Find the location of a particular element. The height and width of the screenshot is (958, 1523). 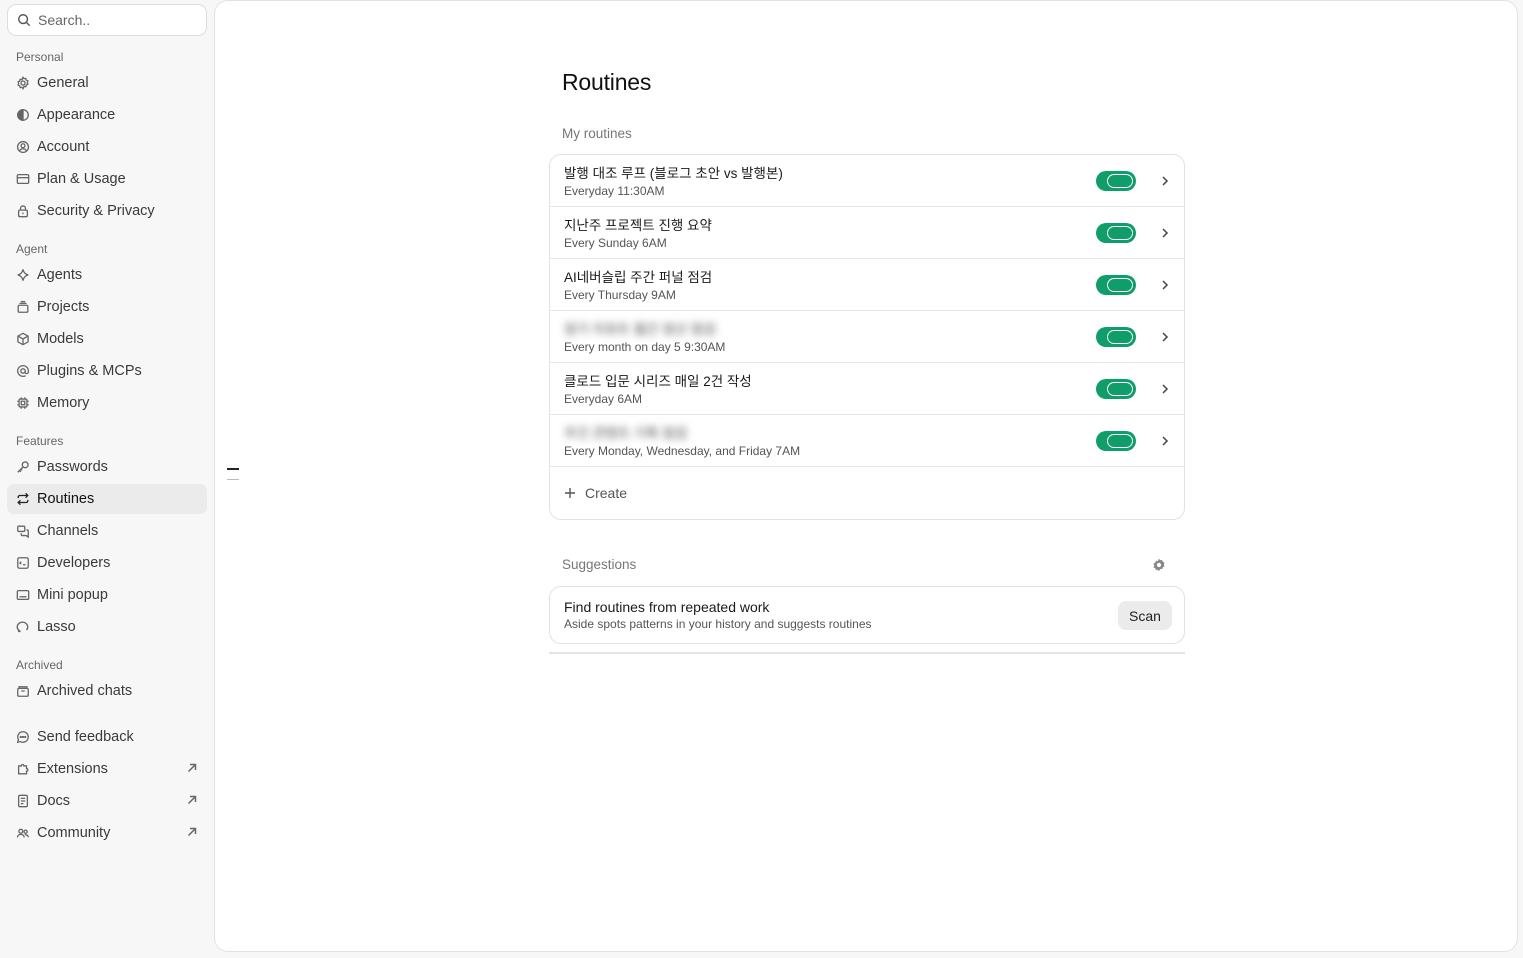

divider is located at coordinates (867, 653).